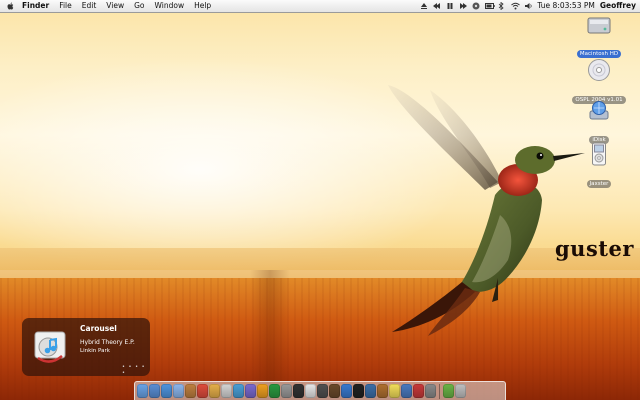 Image resolution: width=640 pixels, height=400 pixels. Describe the element at coordinates (154, 391) in the screenshot. I see `mail-dock-icon` at that location.